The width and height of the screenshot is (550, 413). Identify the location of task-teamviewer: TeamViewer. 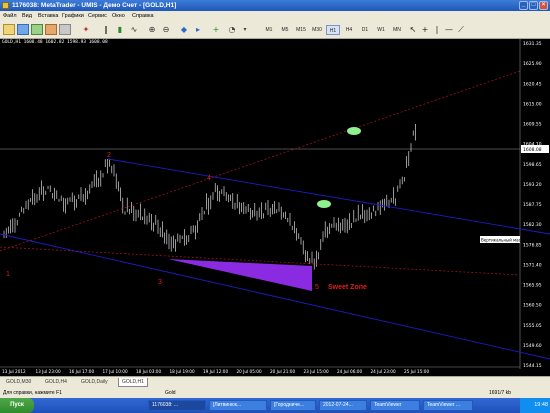
(395, 405).